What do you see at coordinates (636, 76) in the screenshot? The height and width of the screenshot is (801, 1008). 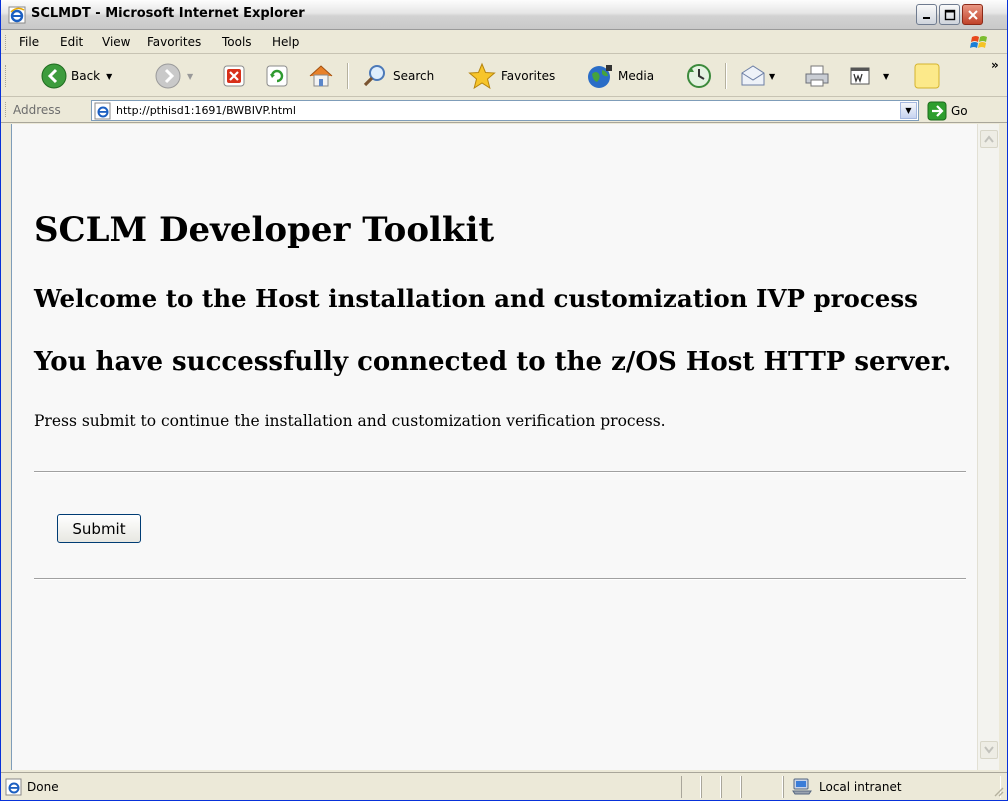 I see `media-label: Media` at bounding box center [636, 76].